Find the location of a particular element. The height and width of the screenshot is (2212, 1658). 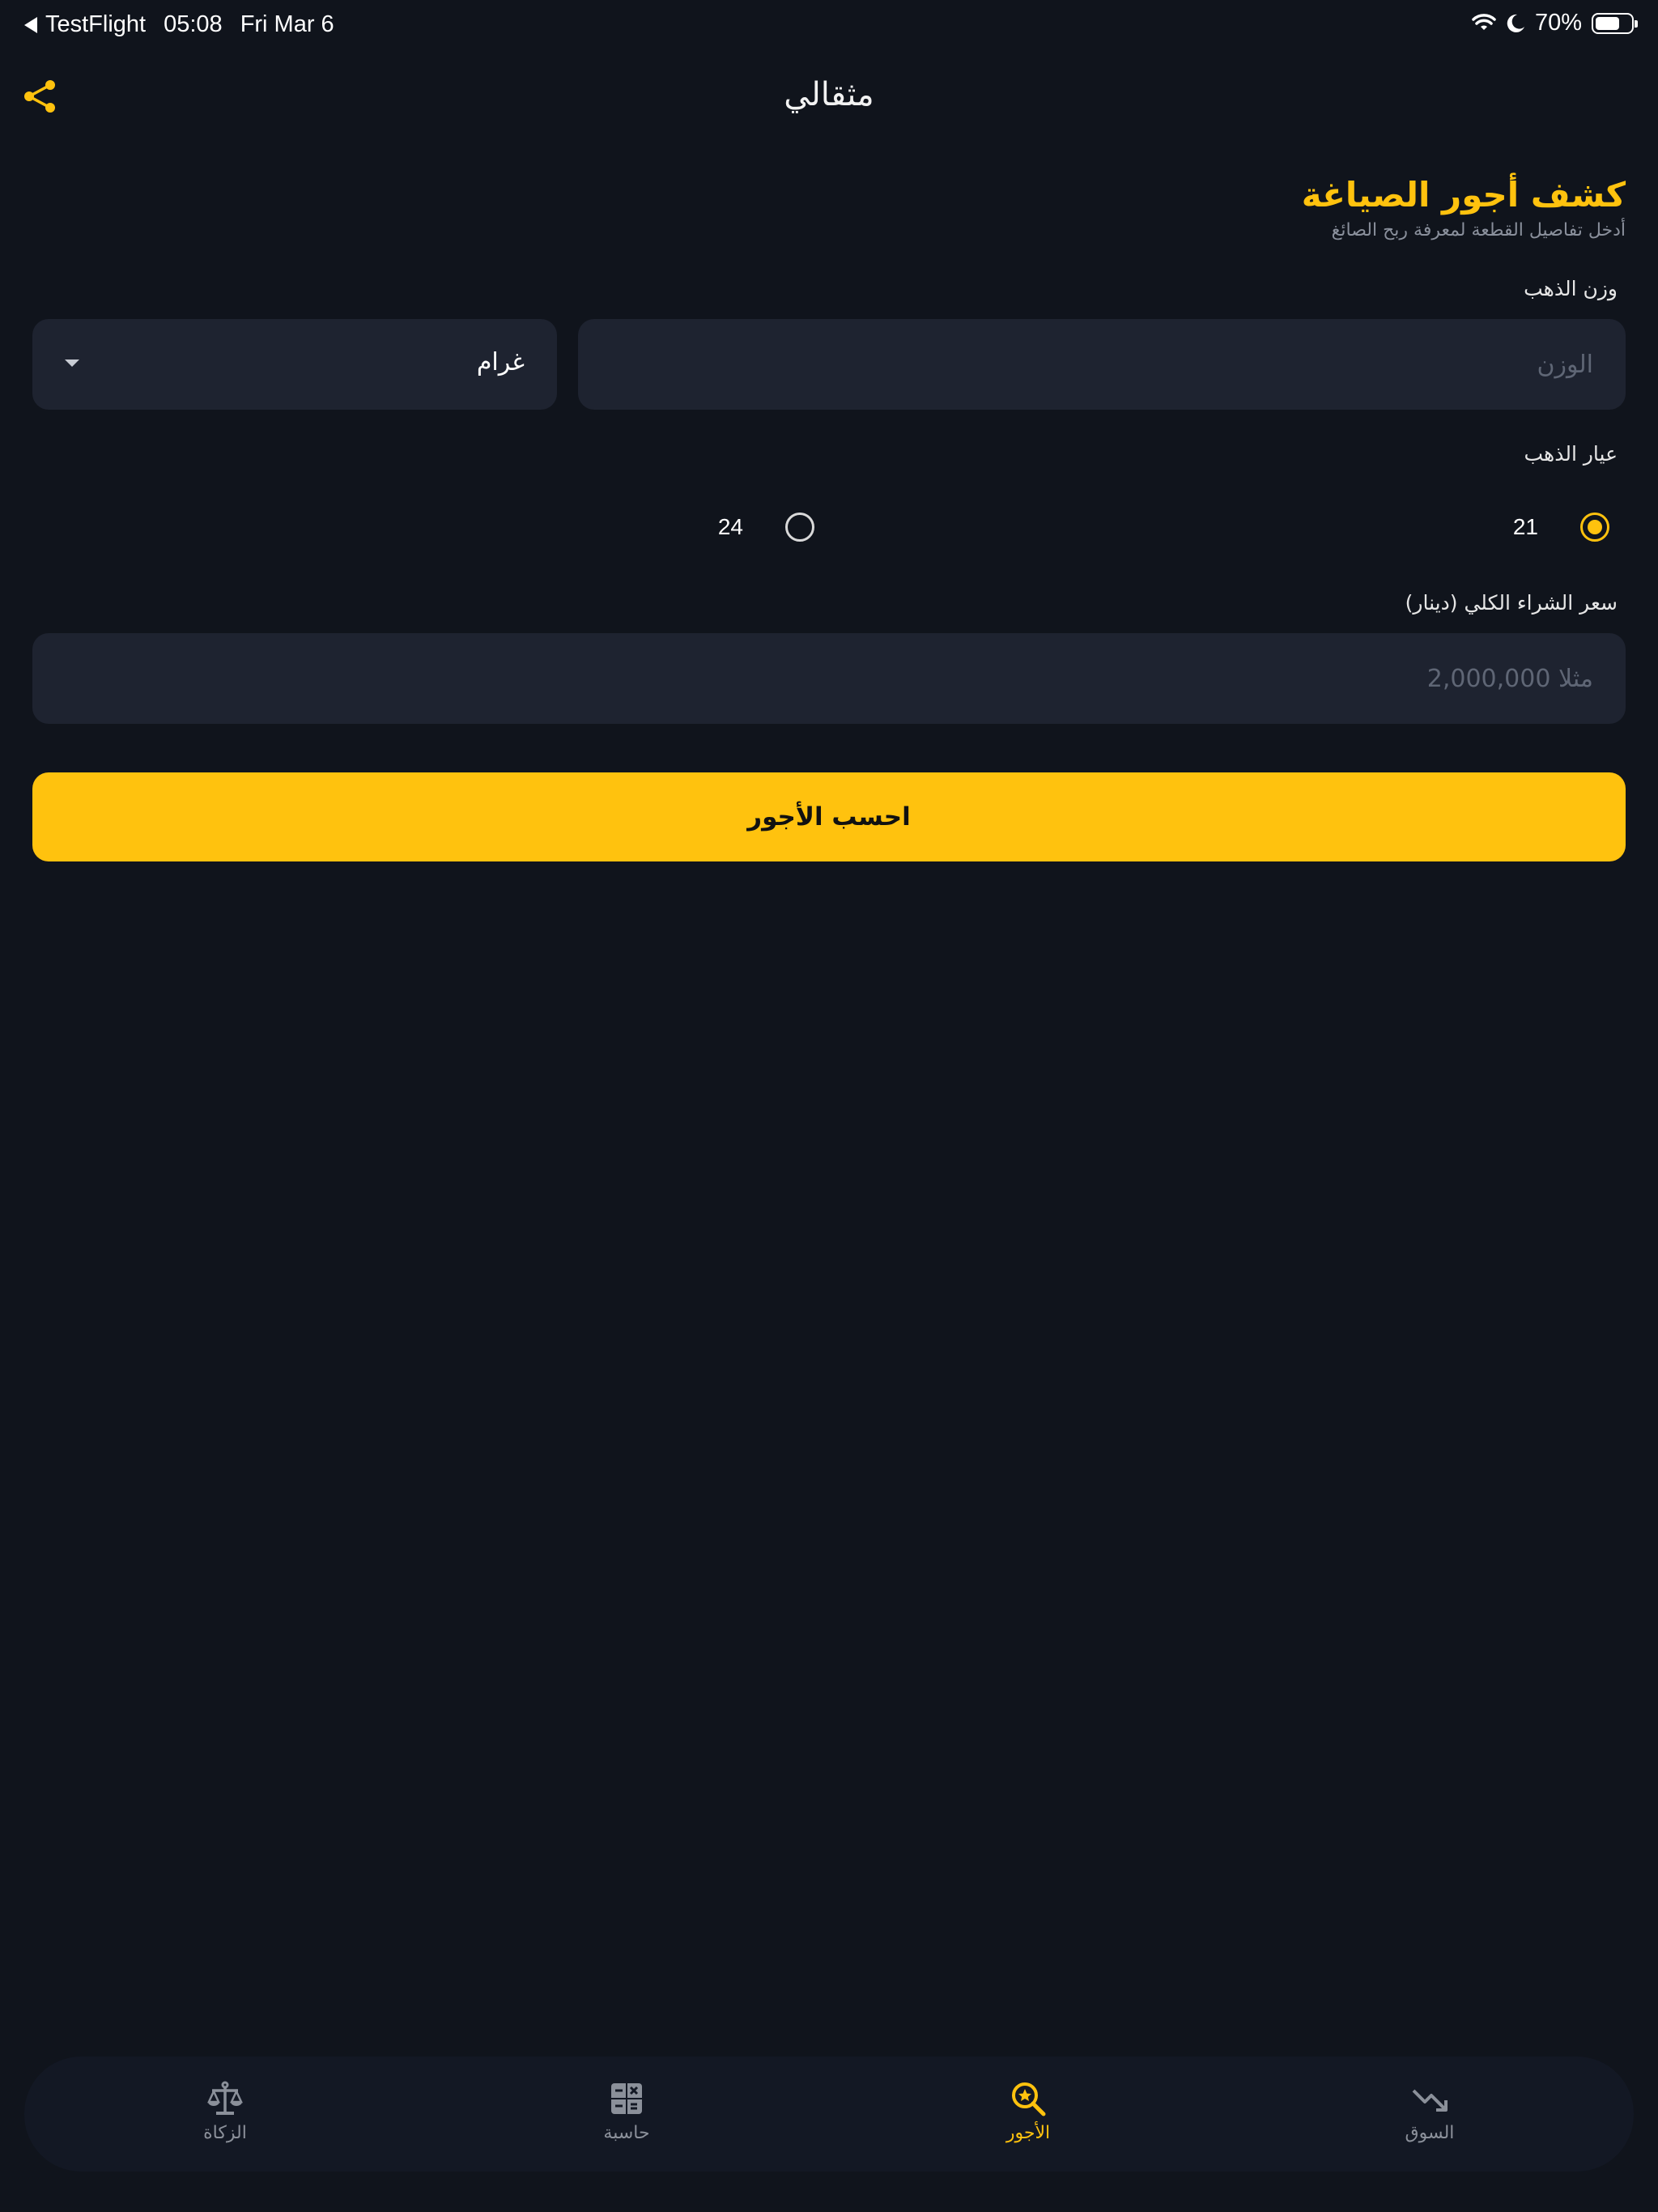

wifi-icon is located at coordinates (1484, 22).